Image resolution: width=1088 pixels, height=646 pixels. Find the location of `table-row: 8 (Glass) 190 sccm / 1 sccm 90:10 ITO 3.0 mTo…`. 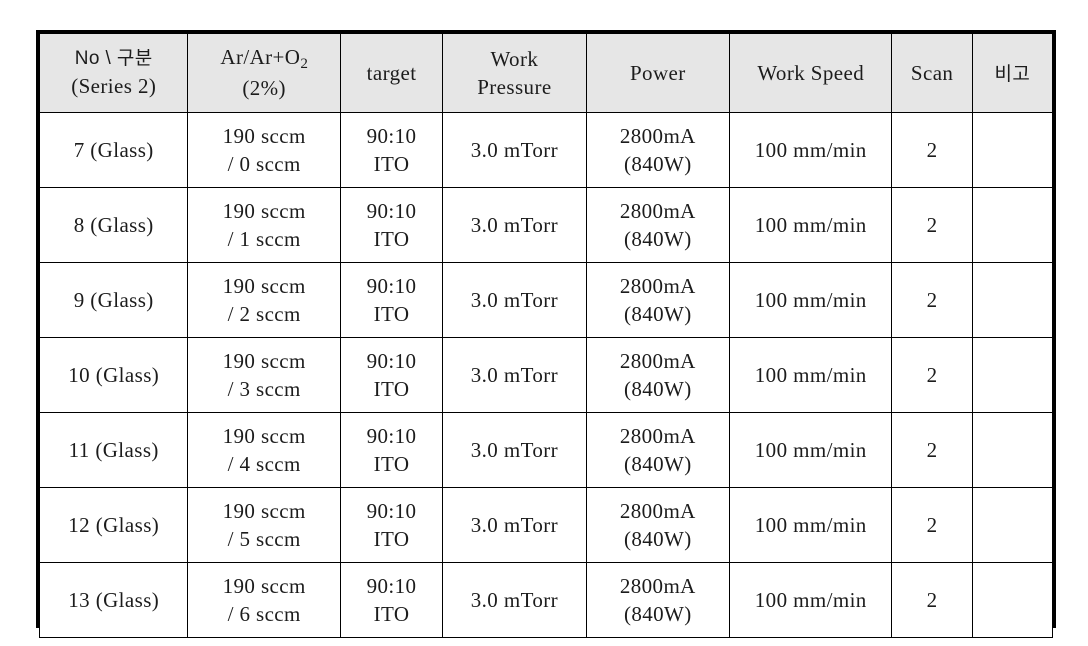

table-row: 8 (Glass) 190 sccm / 1 sccm 90:10 ITO 3.0 mTo… is located at coordinates (546, 225).